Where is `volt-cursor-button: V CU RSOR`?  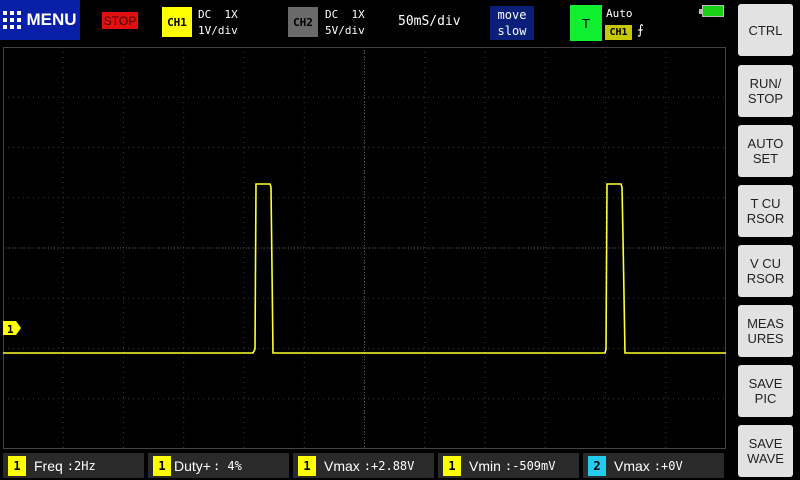
volt-cursor-button: V CU RSOR is located at coordinates (765, 271).